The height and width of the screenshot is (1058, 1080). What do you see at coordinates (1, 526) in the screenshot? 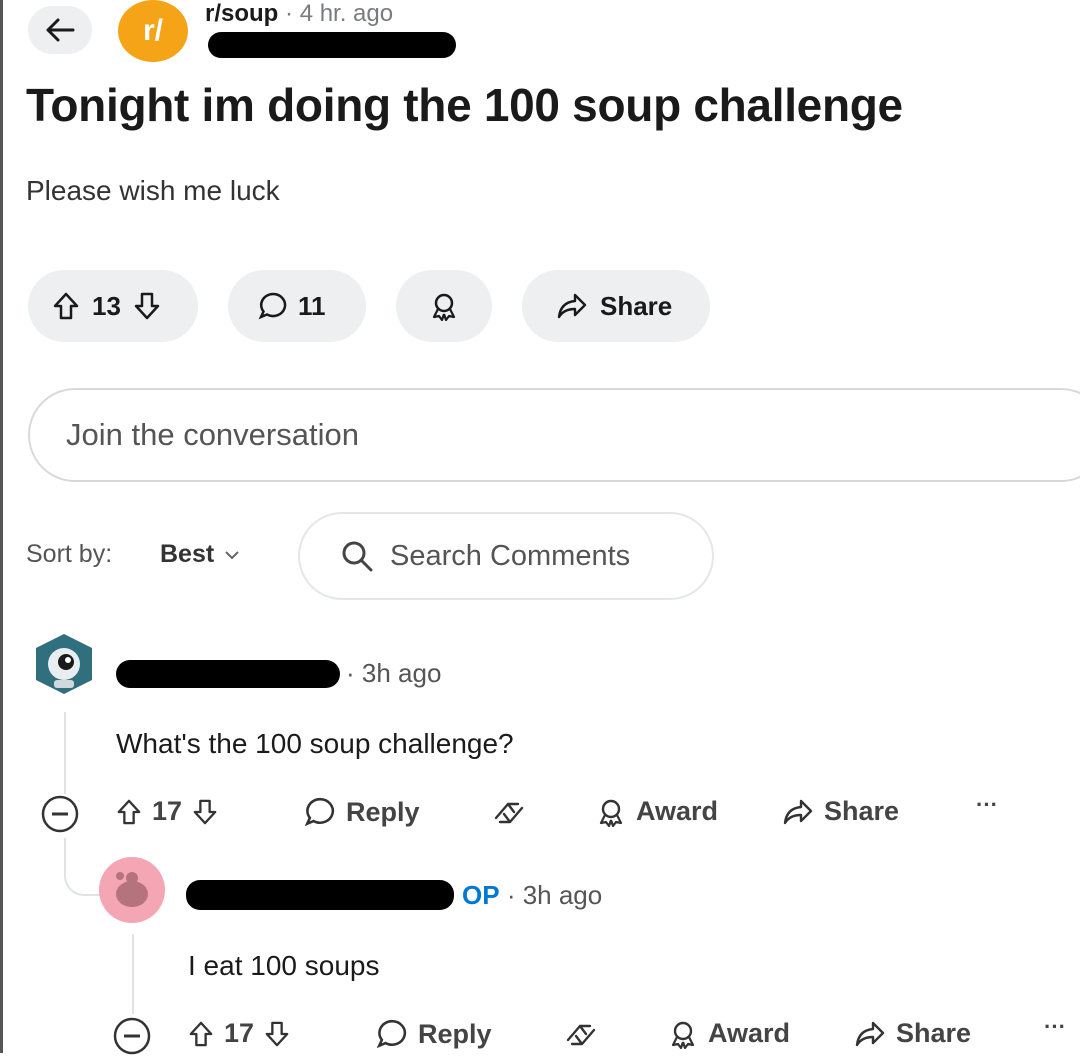
I see `left-edge` at bounding box center [1, 526].